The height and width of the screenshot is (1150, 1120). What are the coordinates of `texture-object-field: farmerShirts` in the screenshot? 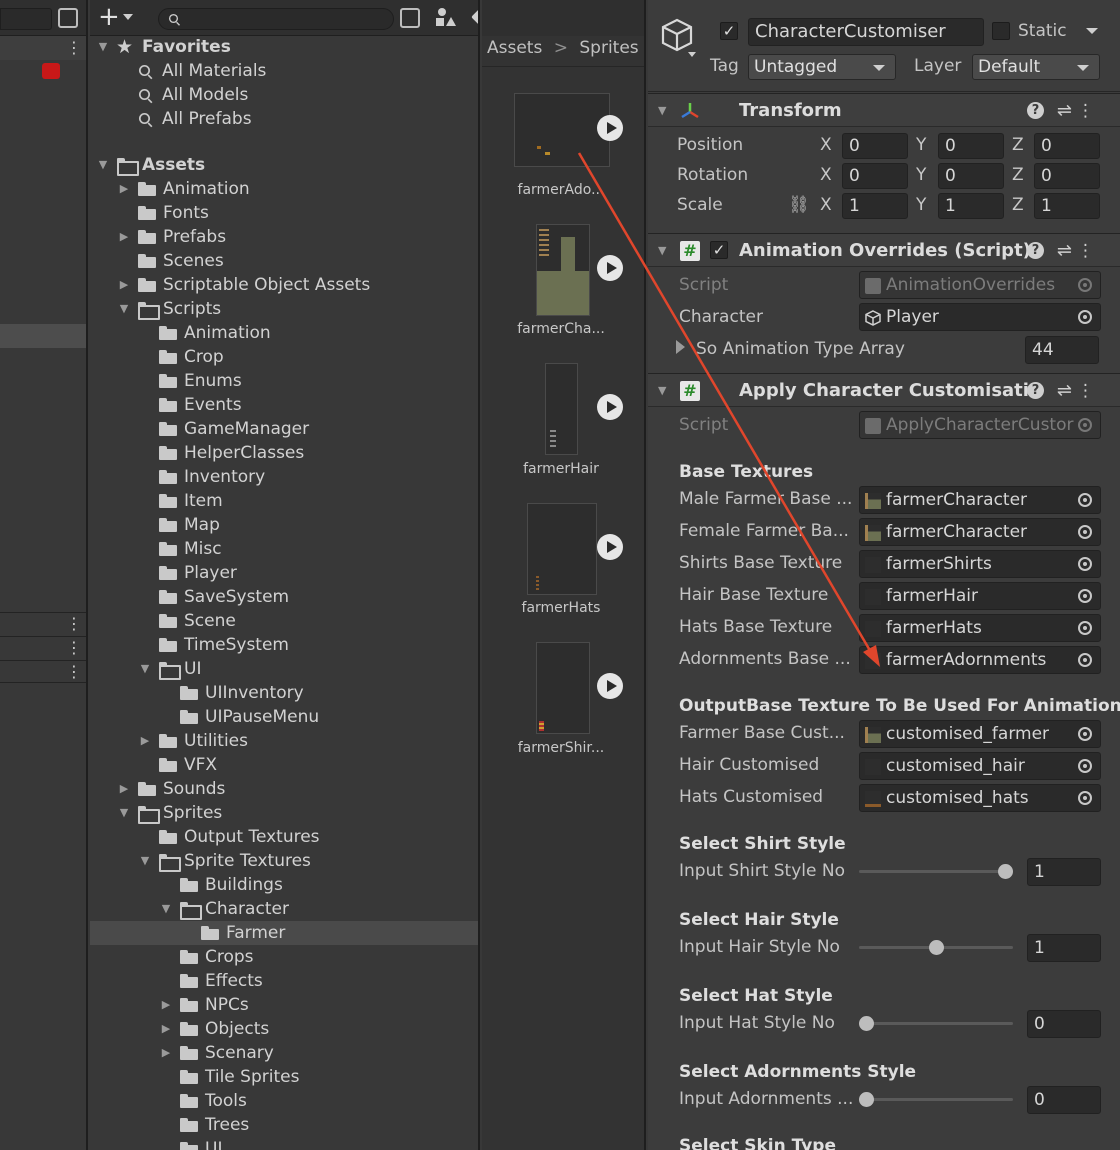 It's located at (980, 564).